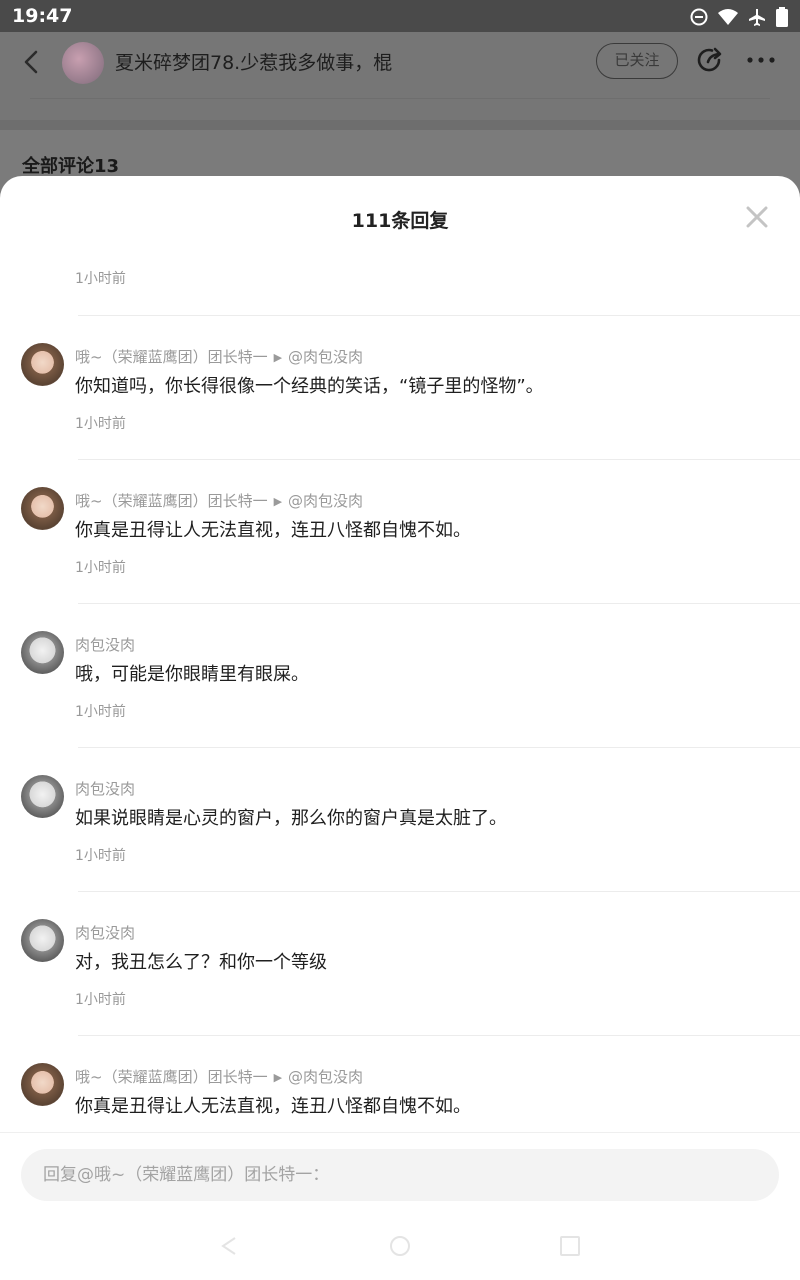  I want to click on share-button, so click(709, 60).